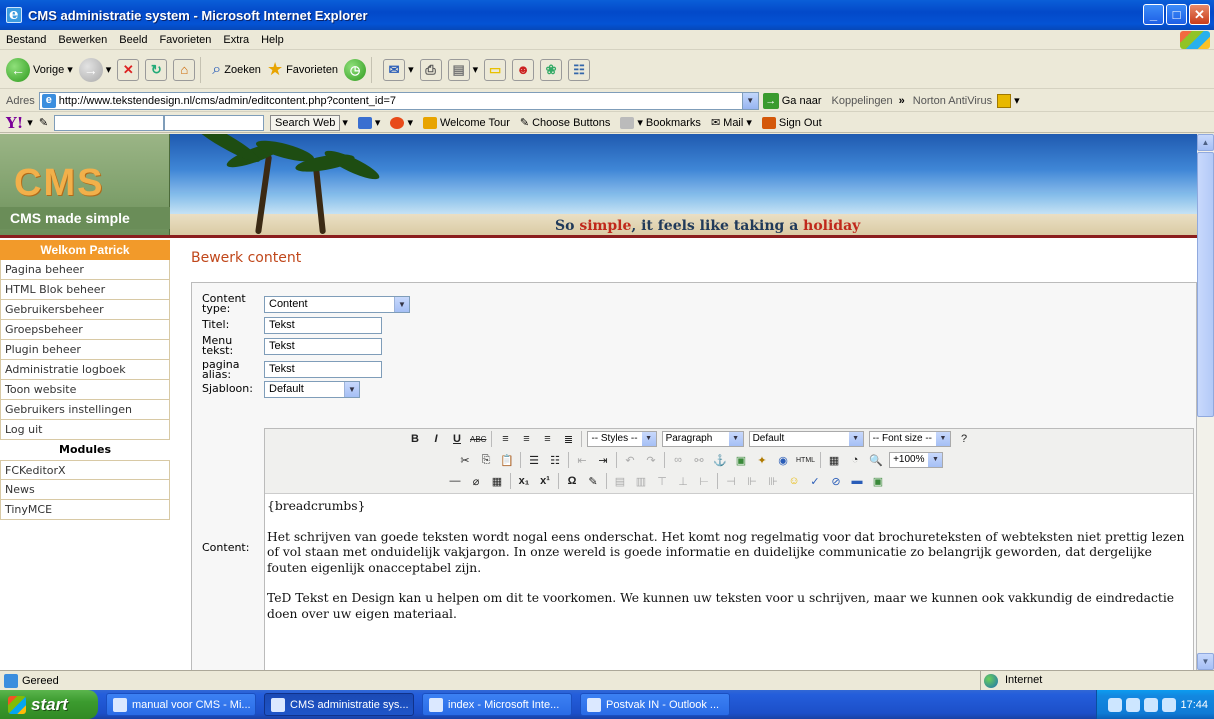  Describe the element at coordinates (85, 370) in the screenshot. I see `sidebar-item-administratie-logboek: Administratie logboek` at that location.